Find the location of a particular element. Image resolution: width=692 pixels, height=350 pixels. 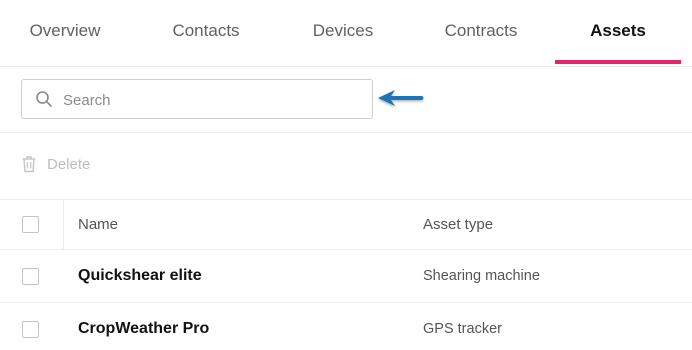

column-header-name: Name is located at coordinates (98, 224).